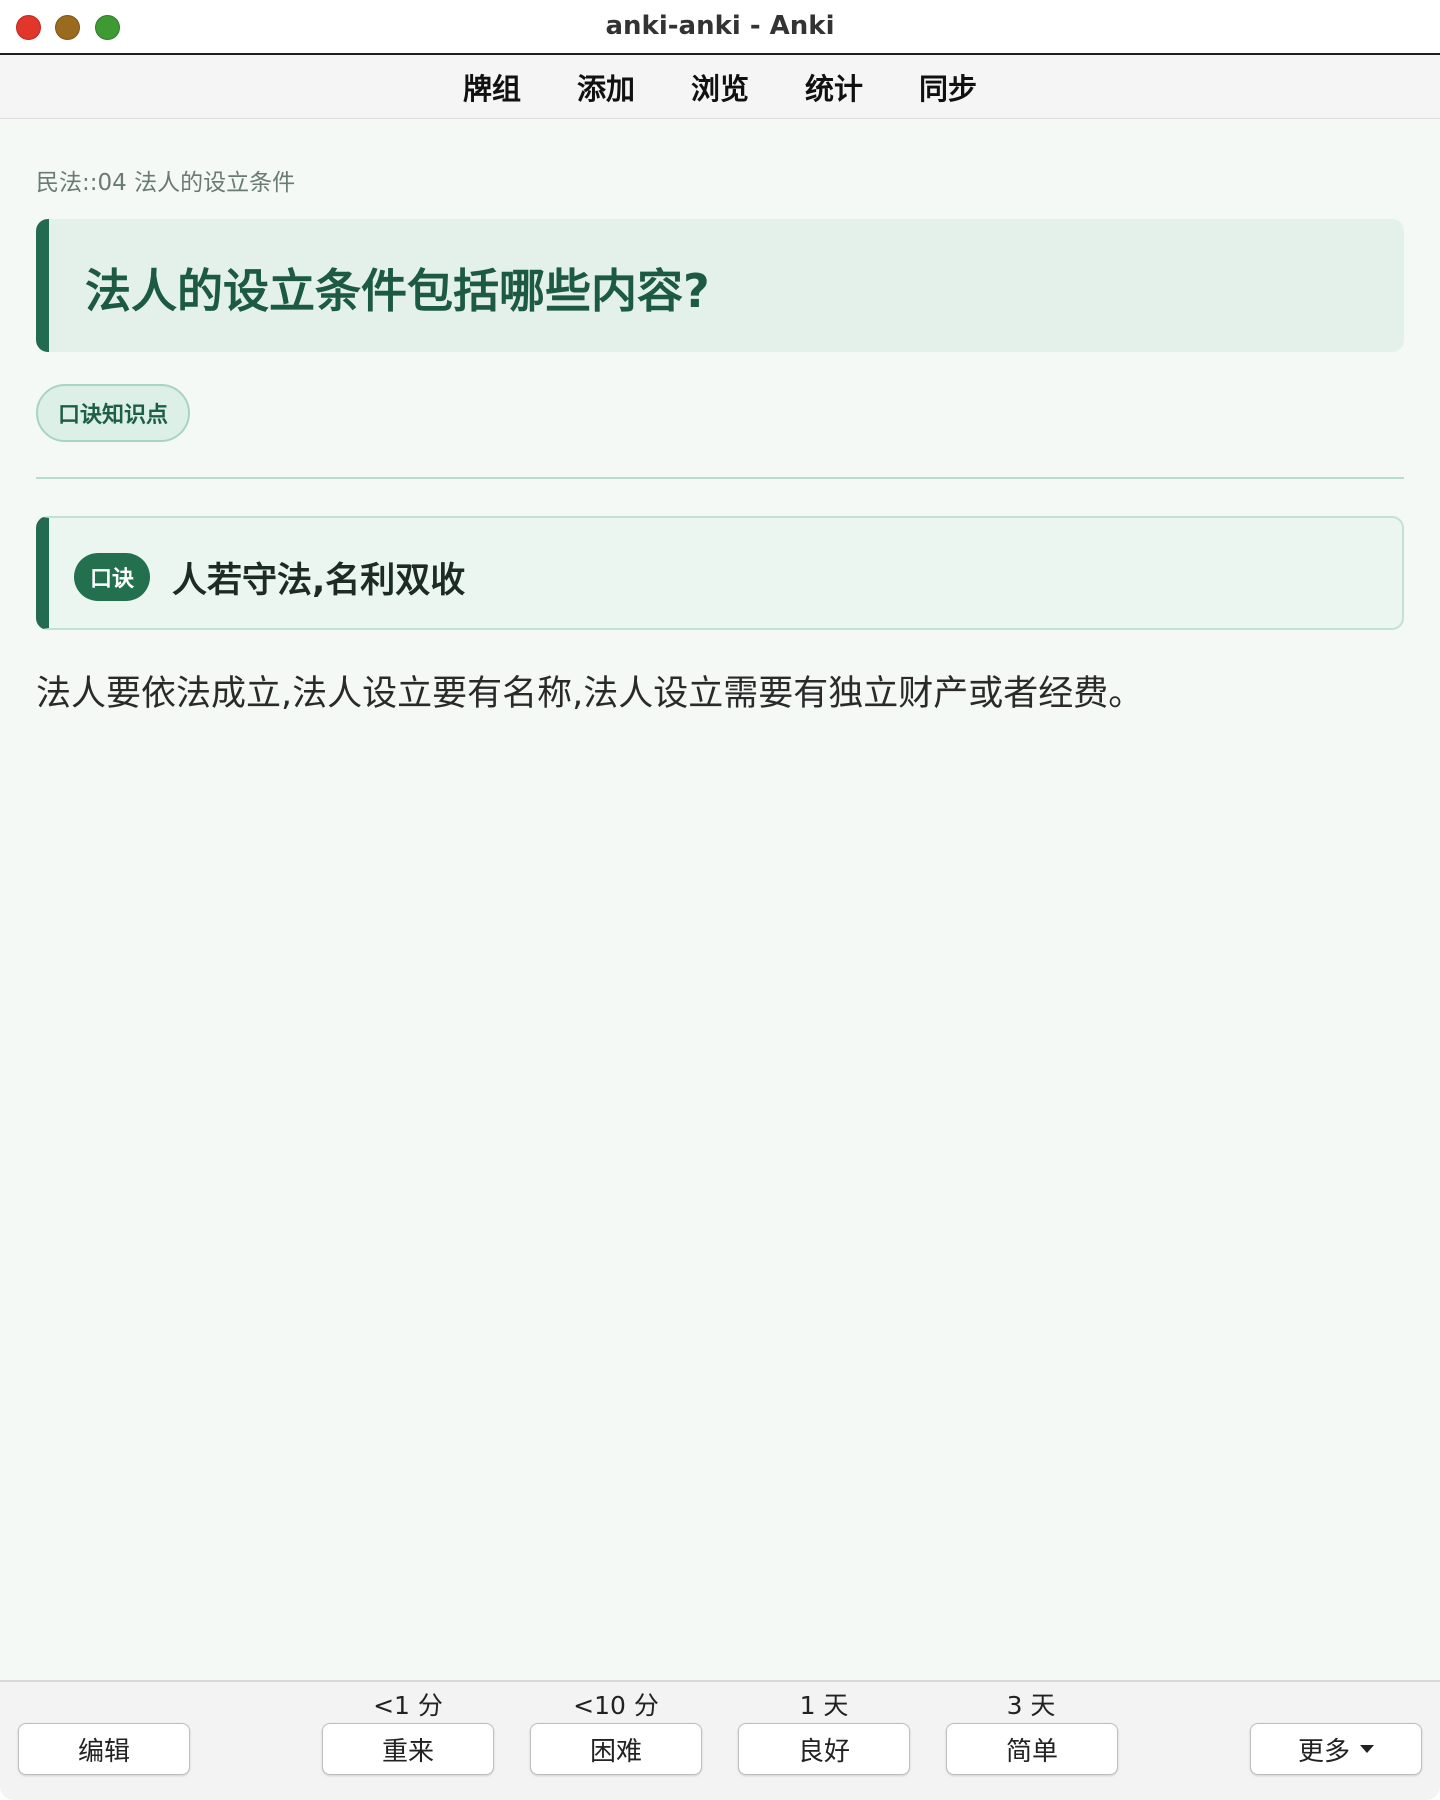  I want to click on window-title: anki-anki - Anki, so click(720, 26).